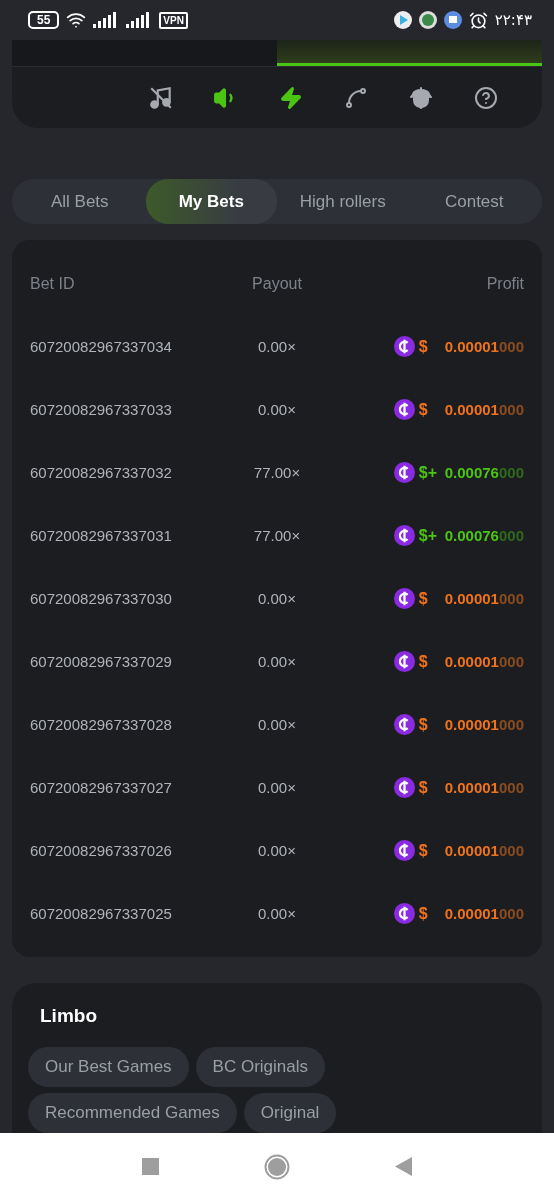 The image size is (554, 1200). I want to click on bet-id: 60720082967337030, so click(101, 598).